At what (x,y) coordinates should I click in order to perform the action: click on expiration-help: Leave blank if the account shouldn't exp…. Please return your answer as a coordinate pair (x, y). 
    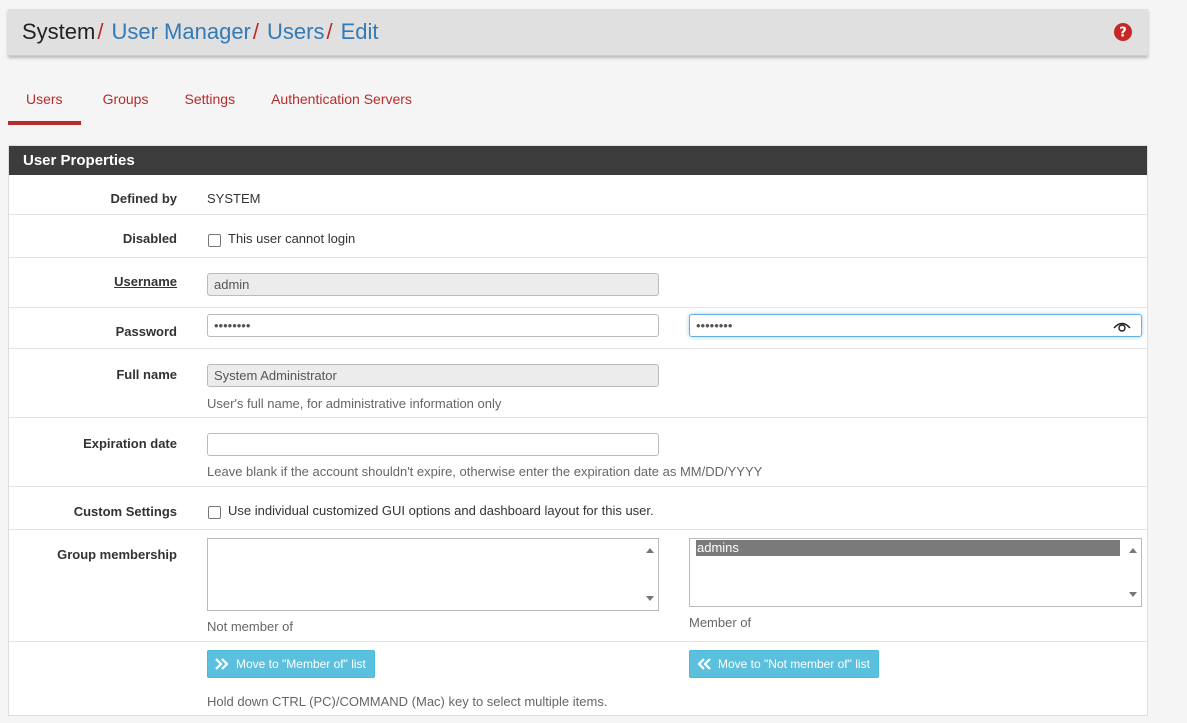
    Looking at the image, I should click on (485, 471).